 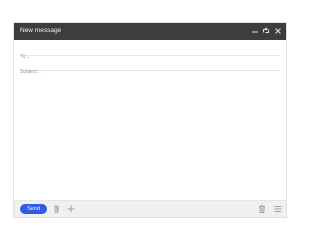 I want to click on title-bar: New message, so click(x=150, y=31).